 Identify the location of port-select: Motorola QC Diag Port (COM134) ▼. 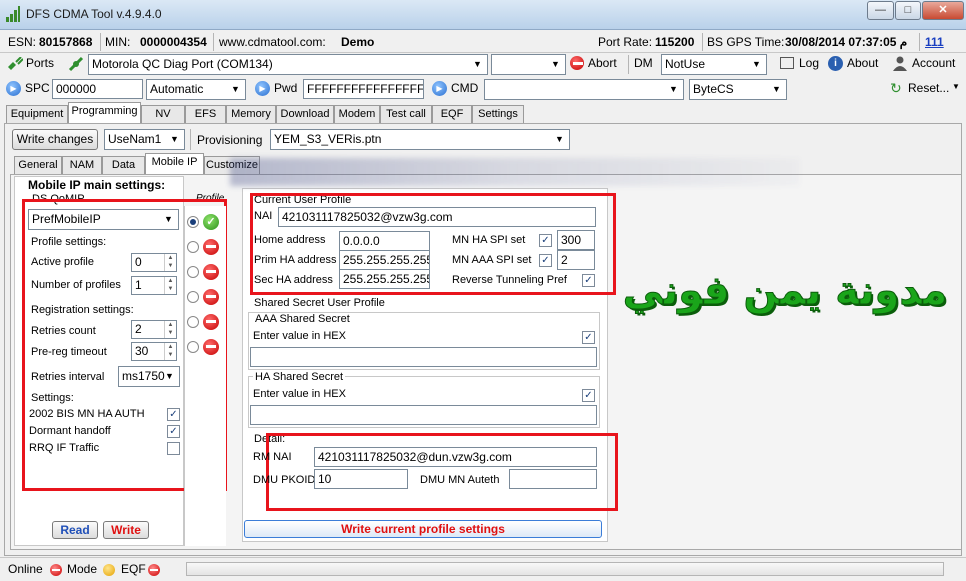
(288, 64).